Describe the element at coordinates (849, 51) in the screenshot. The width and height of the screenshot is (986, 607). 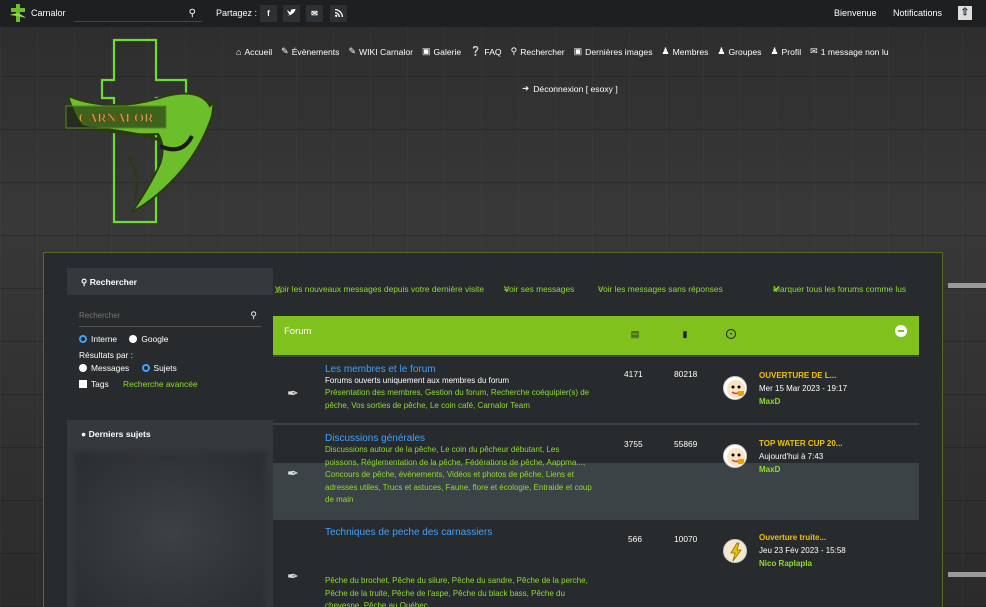
I see `nav-messages: ✉ 1 message non lu` at that location.